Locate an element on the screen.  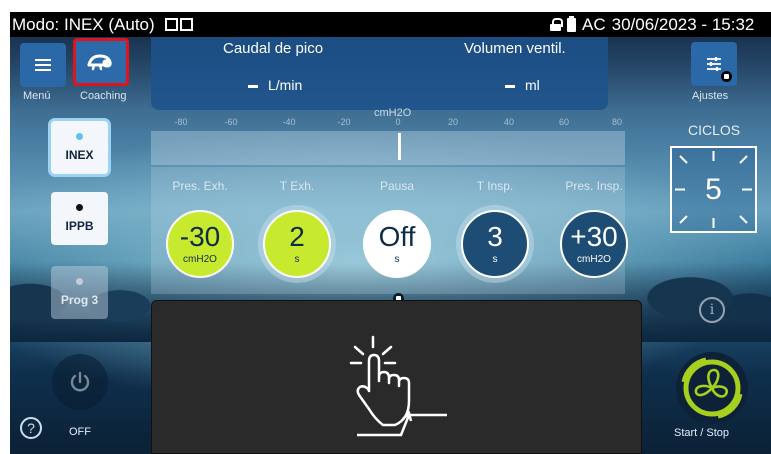
mode-label: INEX is located at coordinates (79, 155).